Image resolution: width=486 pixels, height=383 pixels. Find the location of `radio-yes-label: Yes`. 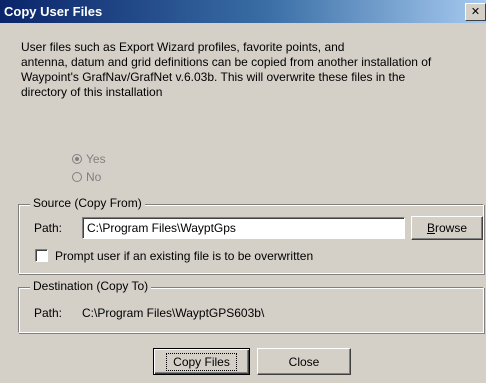

radio-yes-label: Yes is located at coordinates (96, 158).